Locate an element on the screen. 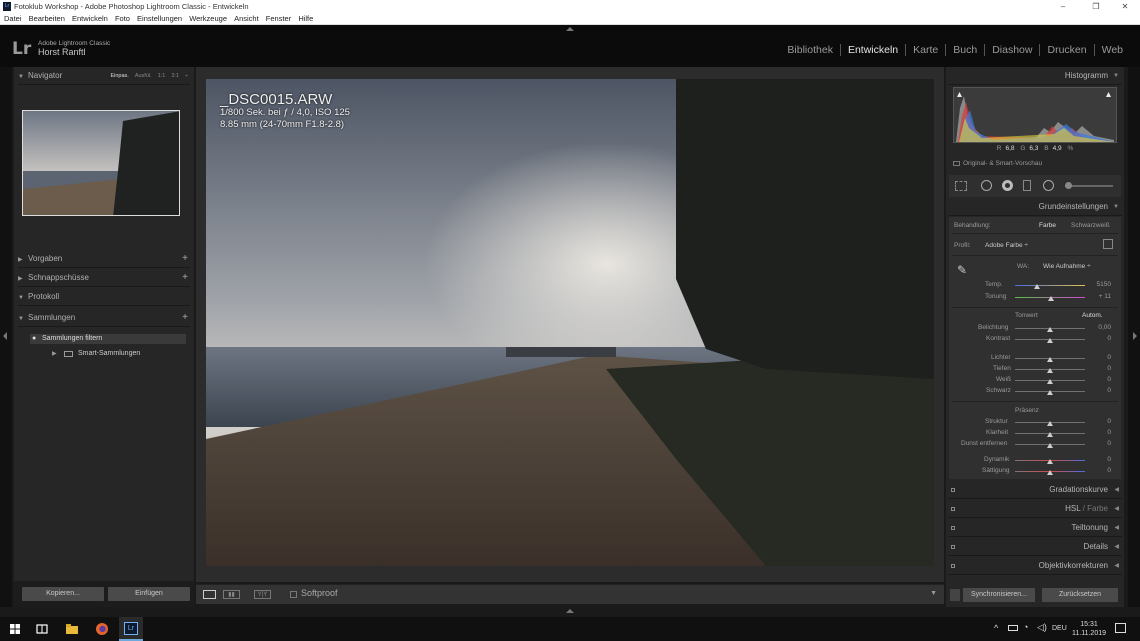 This screenshot has width=1140, height=641. module-drucken: Drucken is located at coordinates (1066, 50).